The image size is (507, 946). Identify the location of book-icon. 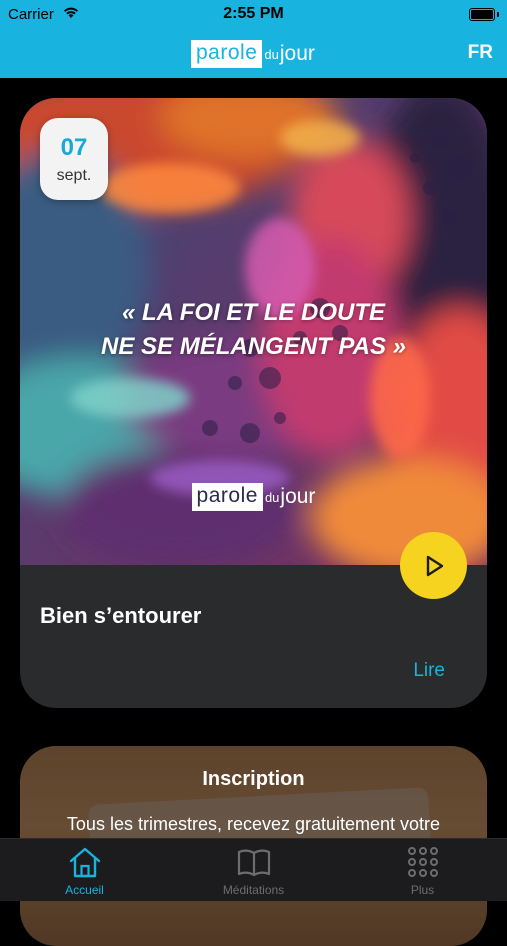
(253, 863).